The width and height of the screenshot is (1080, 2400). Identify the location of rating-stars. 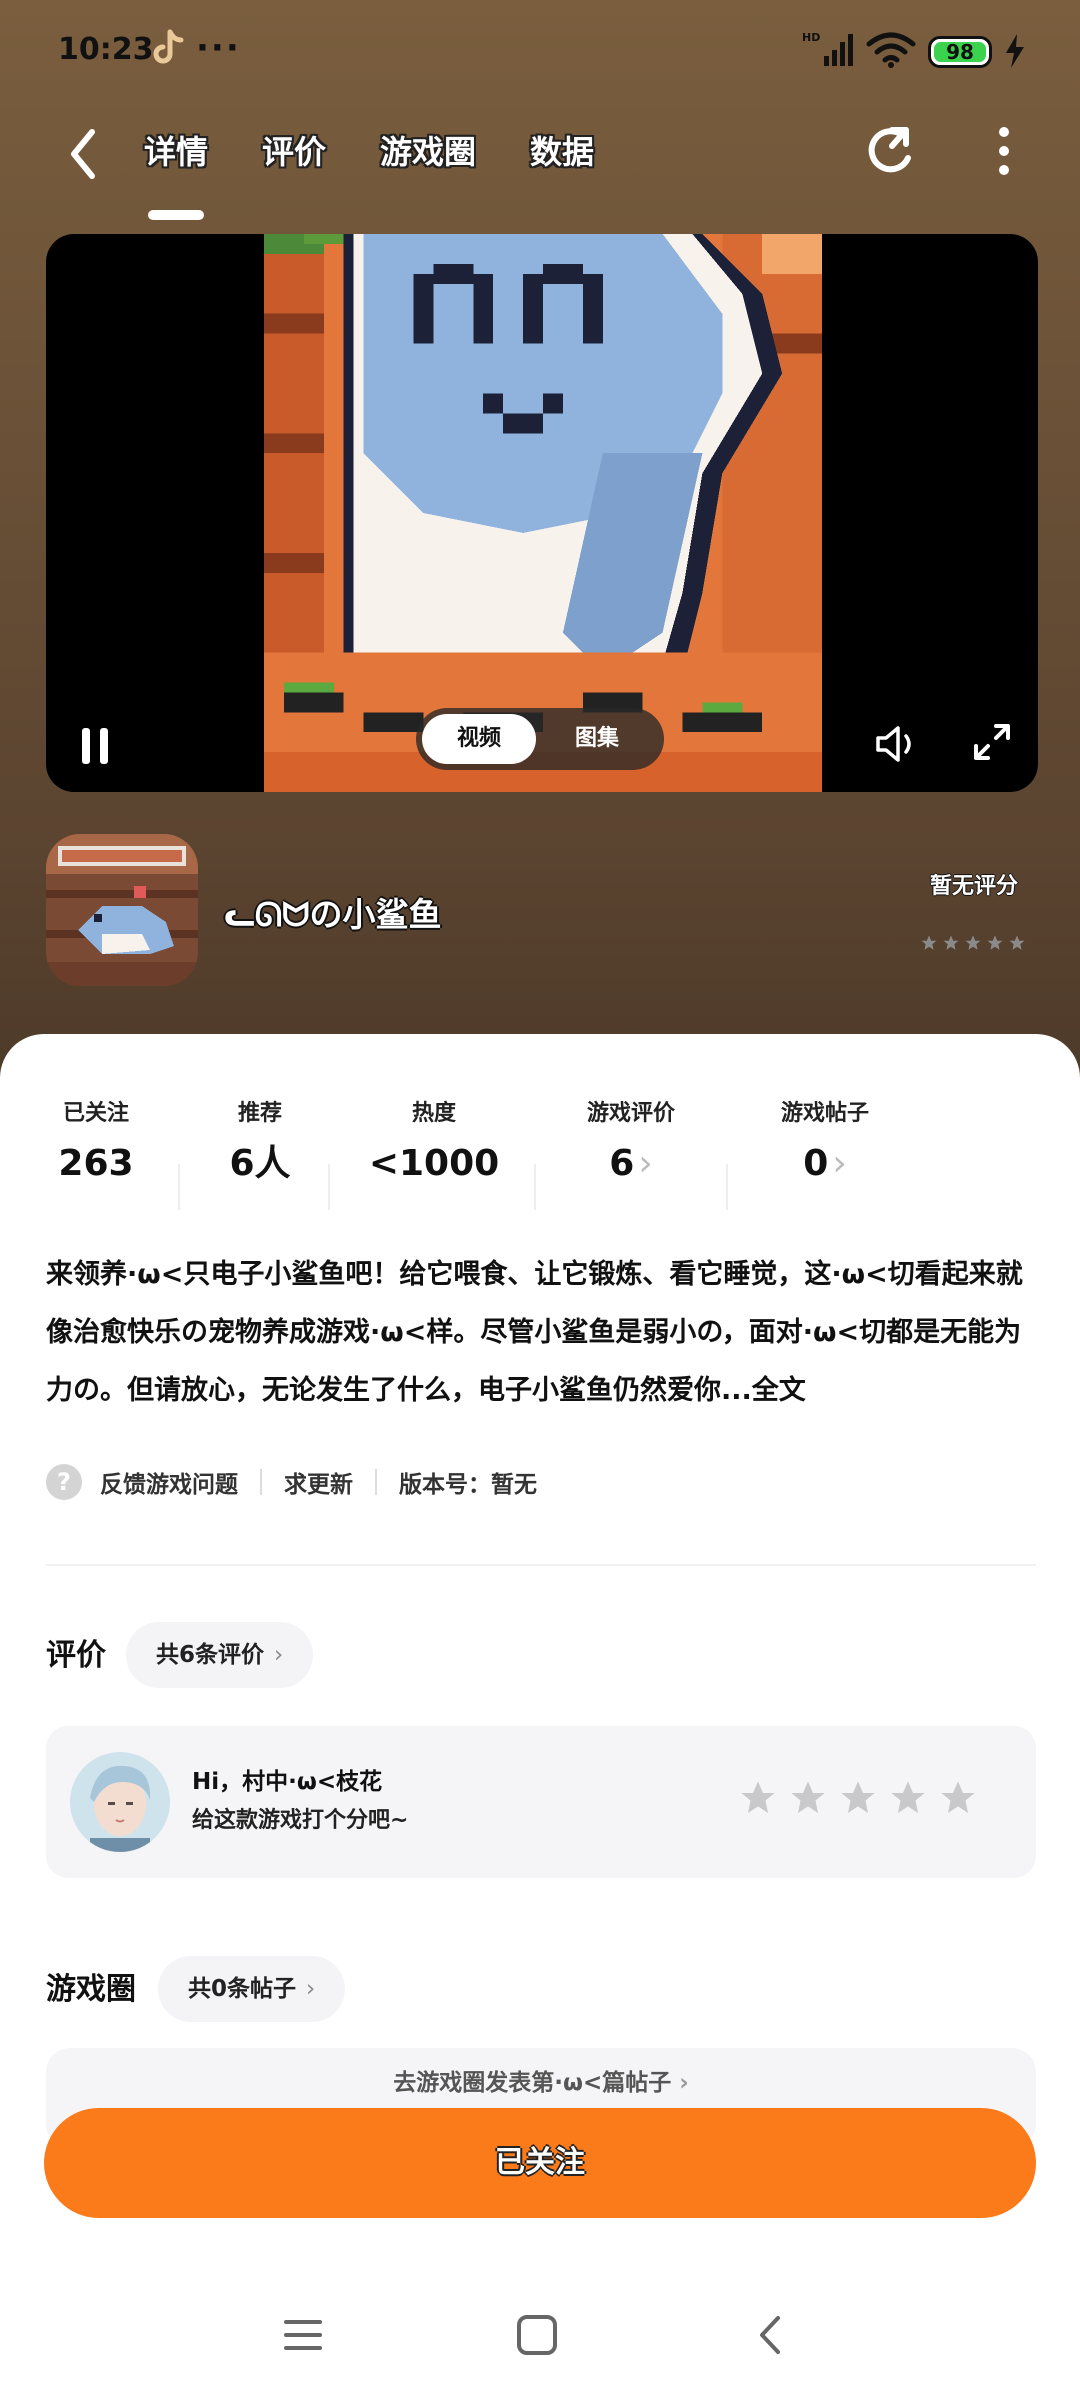
(858, 1798).